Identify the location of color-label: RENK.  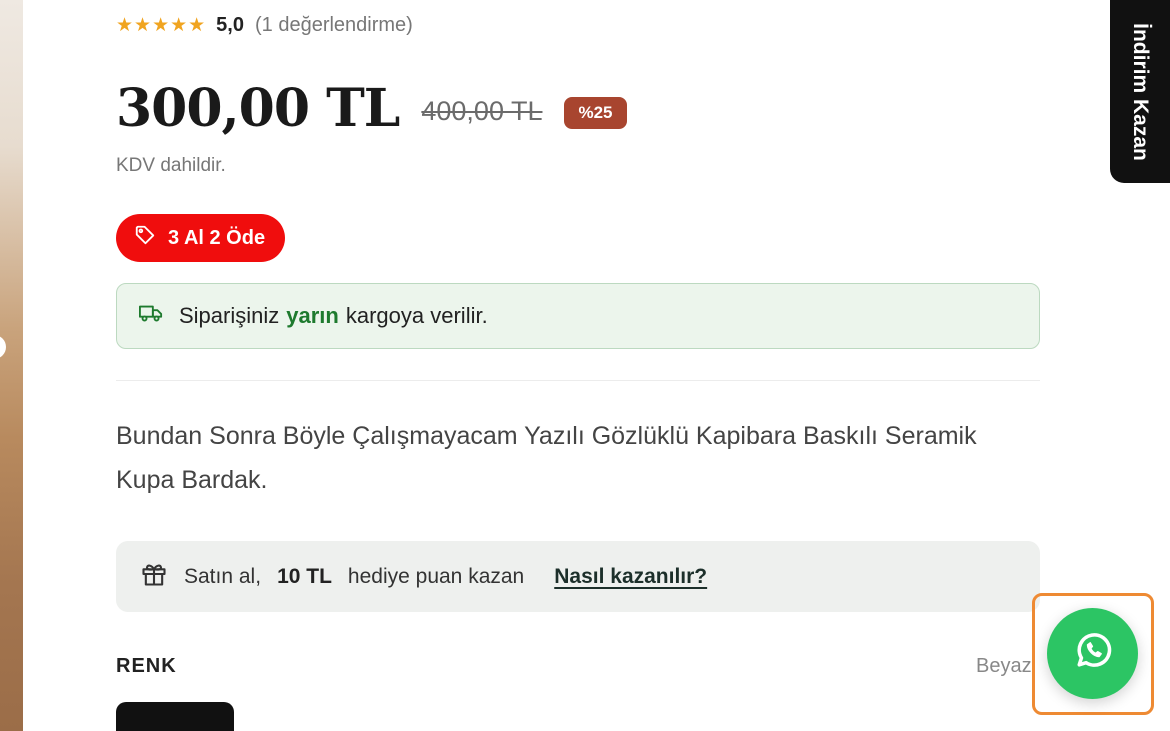
(146, 666).